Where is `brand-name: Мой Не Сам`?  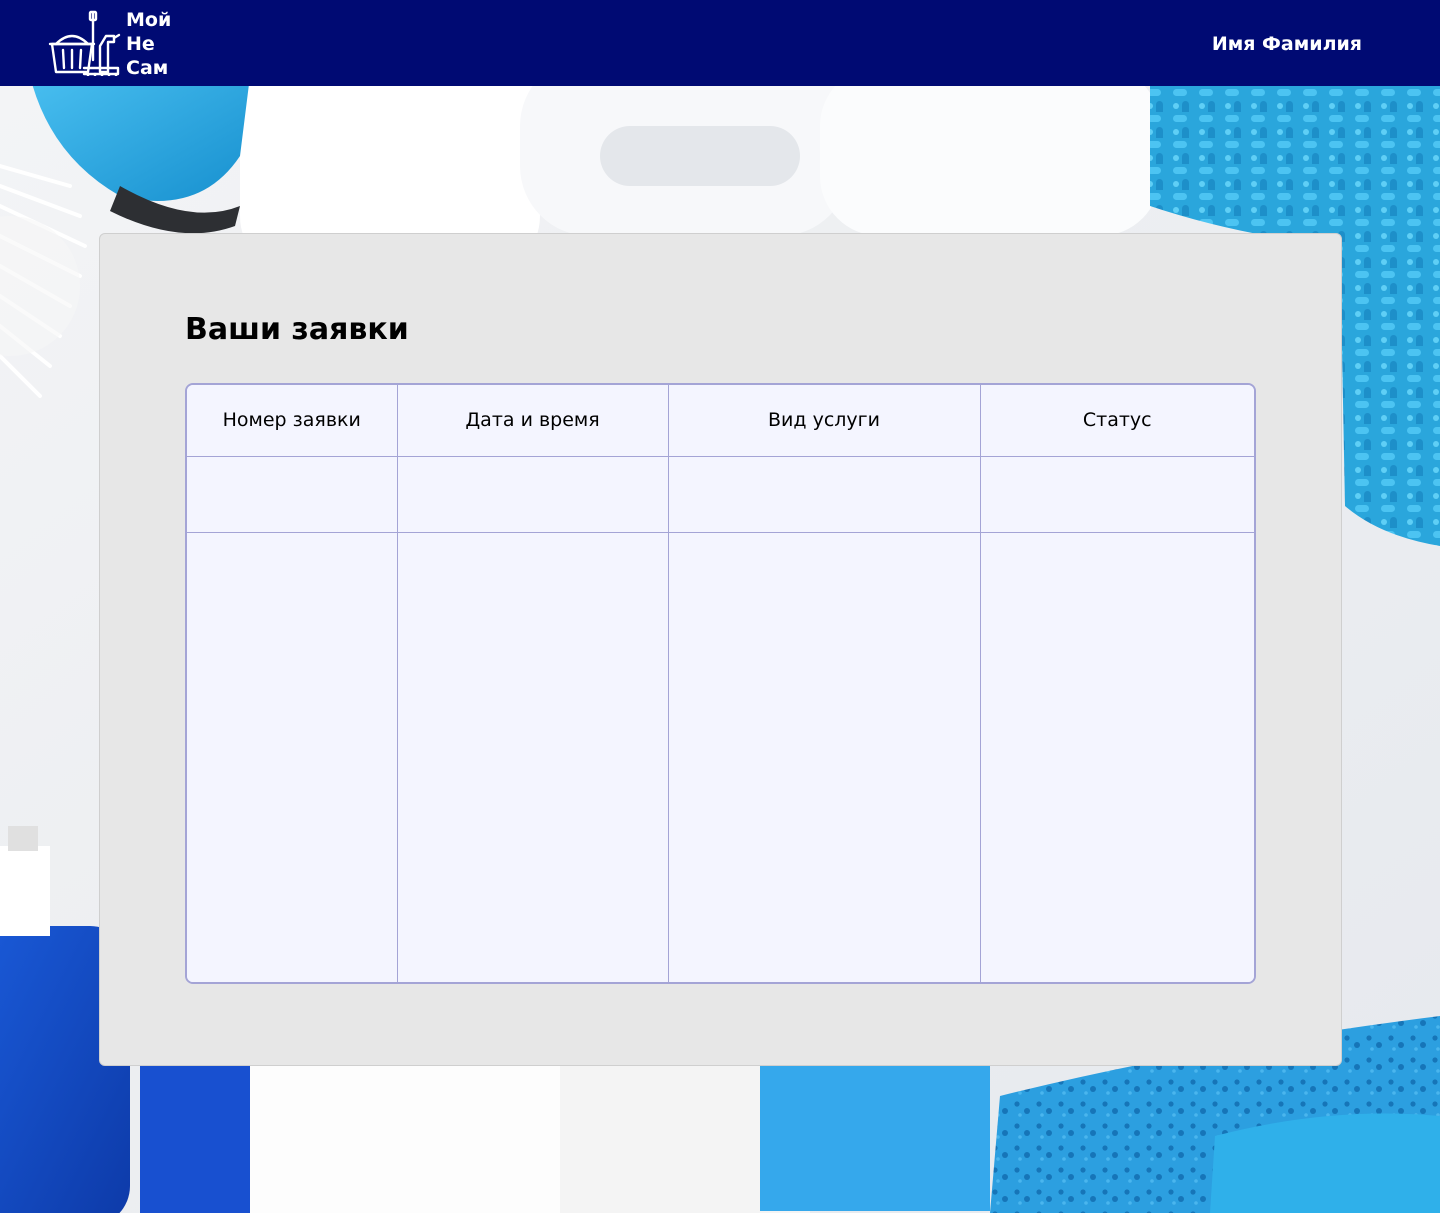 brand-name: Мой Не Сам is located at coordinates (148, 44).